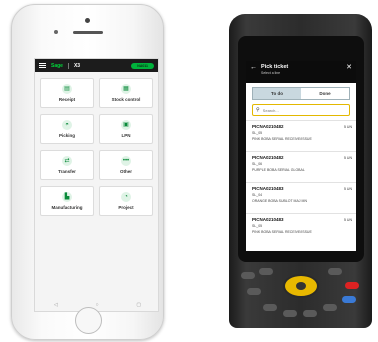 This screenshot has width=378, height=342. Describe the element at coordinates (258, 110) in the screenshot. I see `search-icon: ⚲` at that location.